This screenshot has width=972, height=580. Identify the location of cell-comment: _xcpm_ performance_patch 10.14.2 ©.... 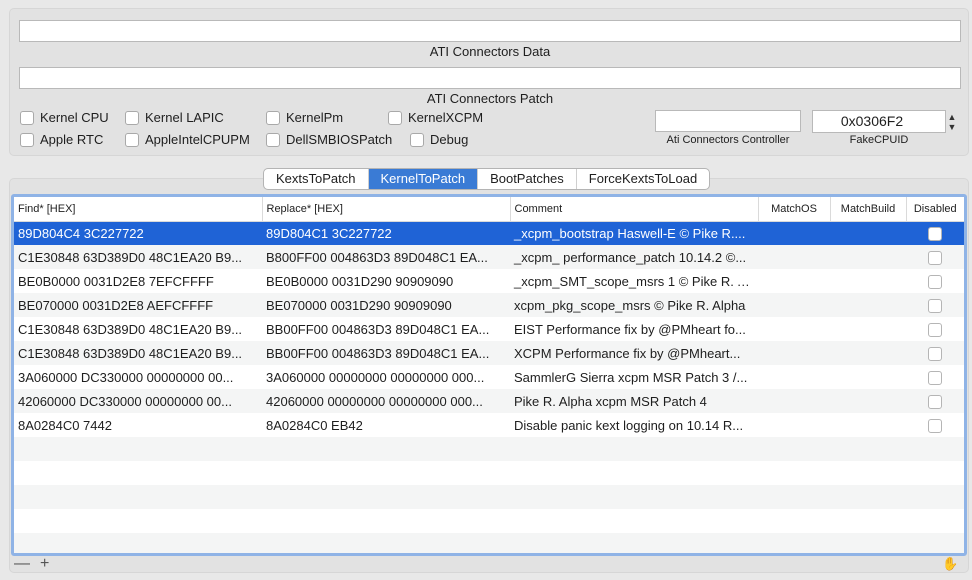
(634, 257).